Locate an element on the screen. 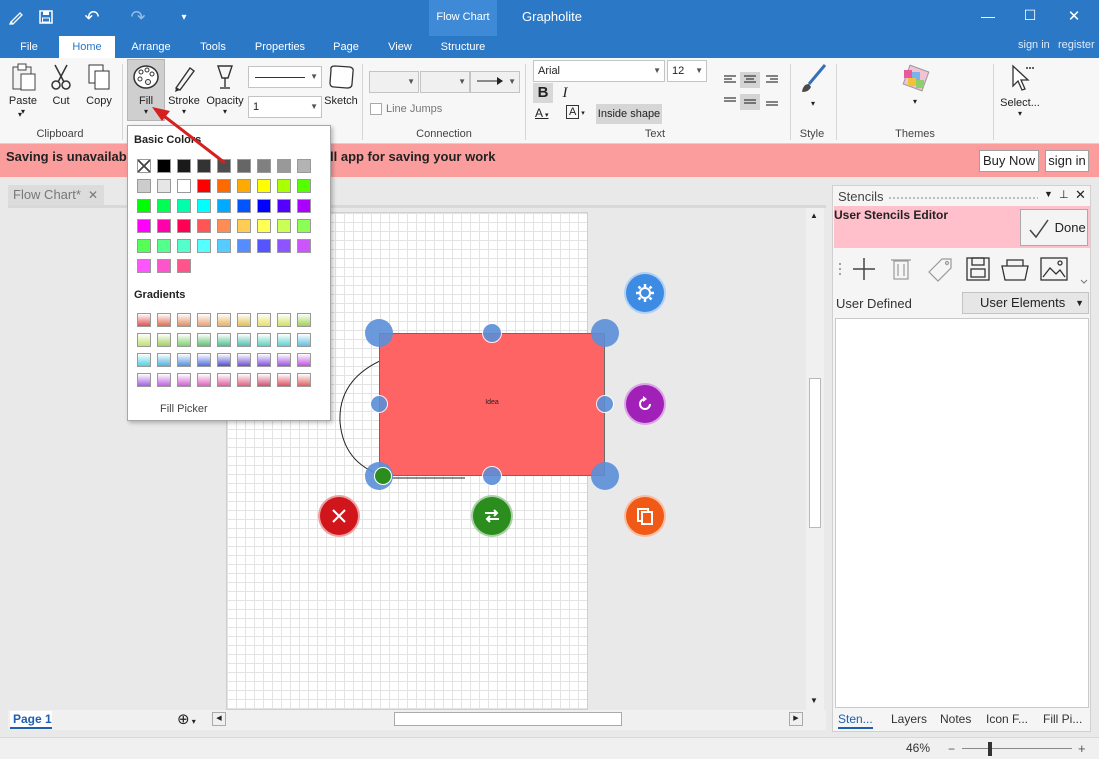 The height and width of the screenshot is (759, 1099). idea-shape: Idea is located at coordinates (492, 404).